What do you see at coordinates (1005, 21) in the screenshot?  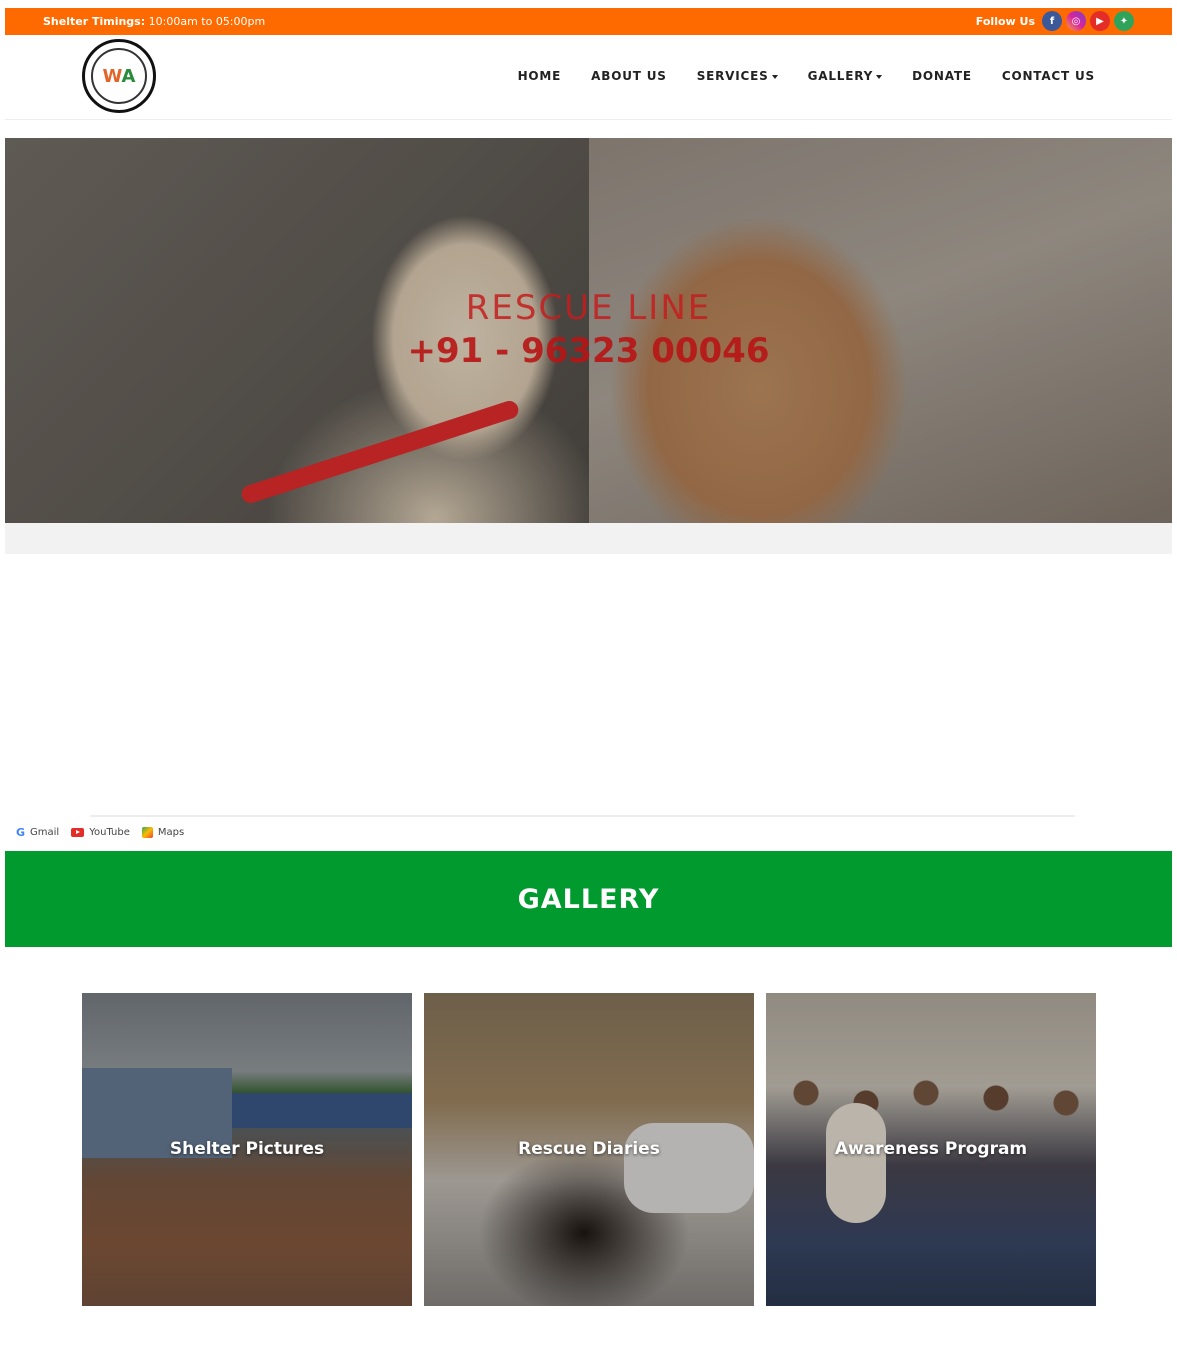 I see `follow-us-label: Follow Us` at bounding box center [1005, 21].